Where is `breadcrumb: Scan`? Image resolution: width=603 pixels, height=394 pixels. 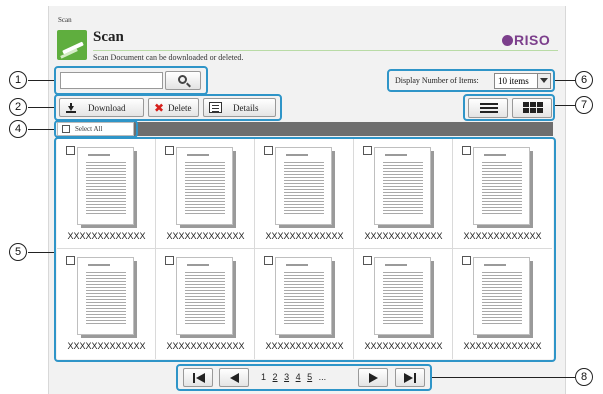
breadcrumb: Scan is located at coordinates (65, 20).